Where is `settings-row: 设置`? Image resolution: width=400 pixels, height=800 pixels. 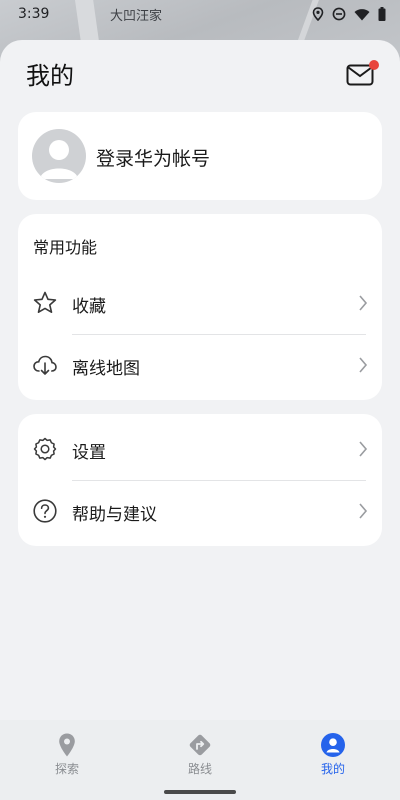
settings-row: 设置 is located at coordinates (200, 449).